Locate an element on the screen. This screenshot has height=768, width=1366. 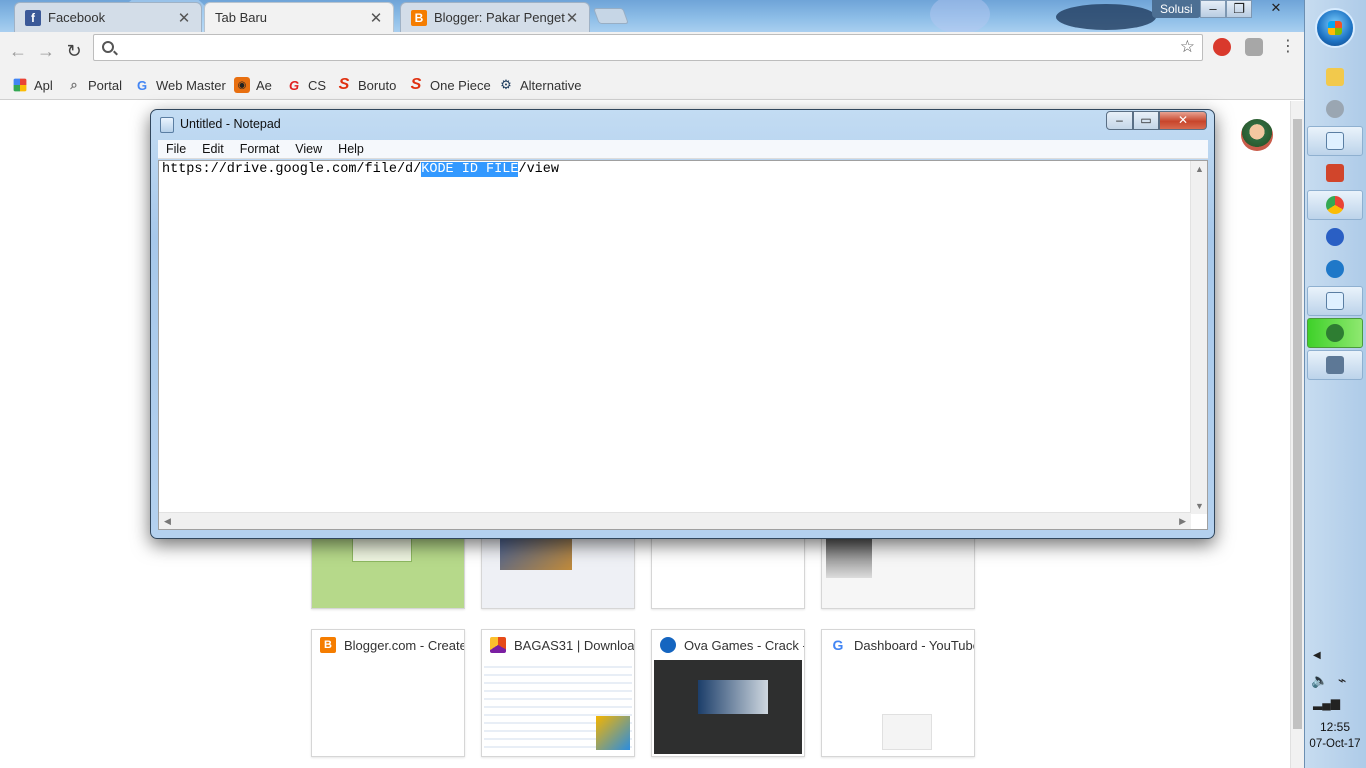
bagas31-icon is located at coordinates (498, 645).